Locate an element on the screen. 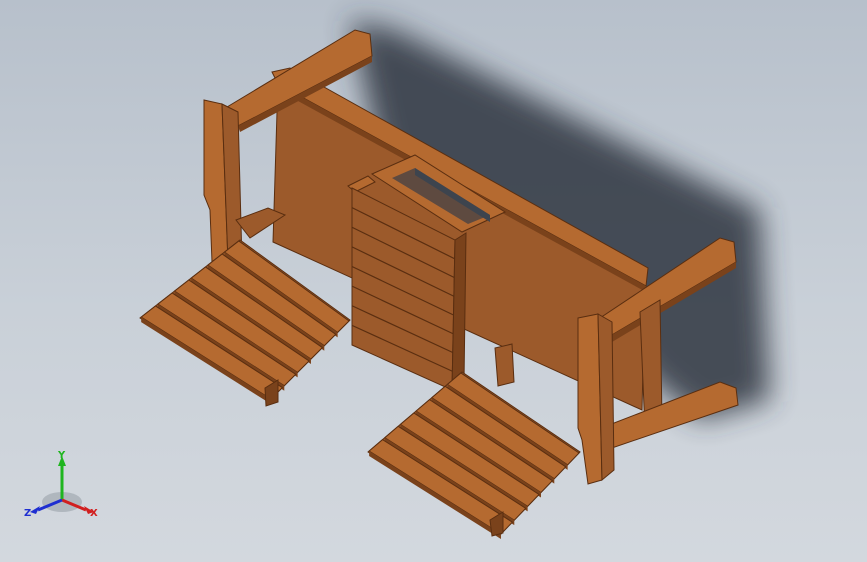 This screenshot has width=867, height=562. right-deck is located at coordinates (474, 455).